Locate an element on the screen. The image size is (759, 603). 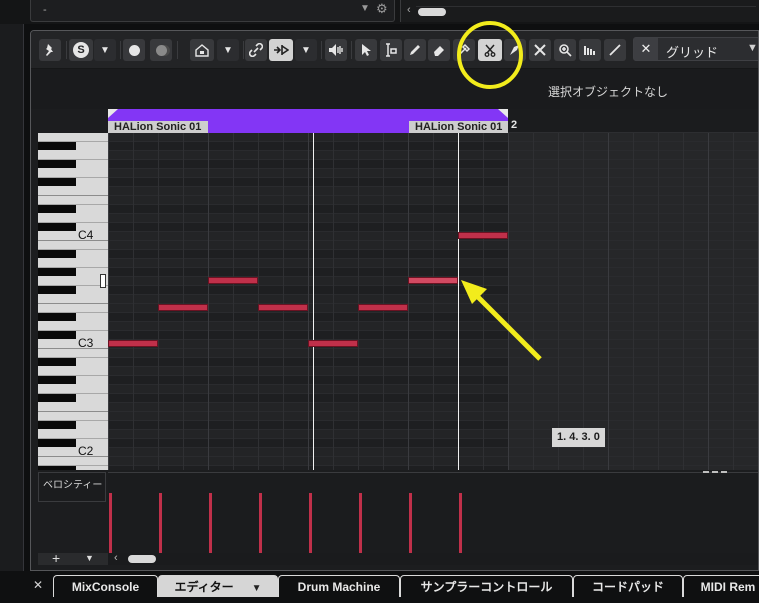
highlight-circle is located at coordinates (490, 55).